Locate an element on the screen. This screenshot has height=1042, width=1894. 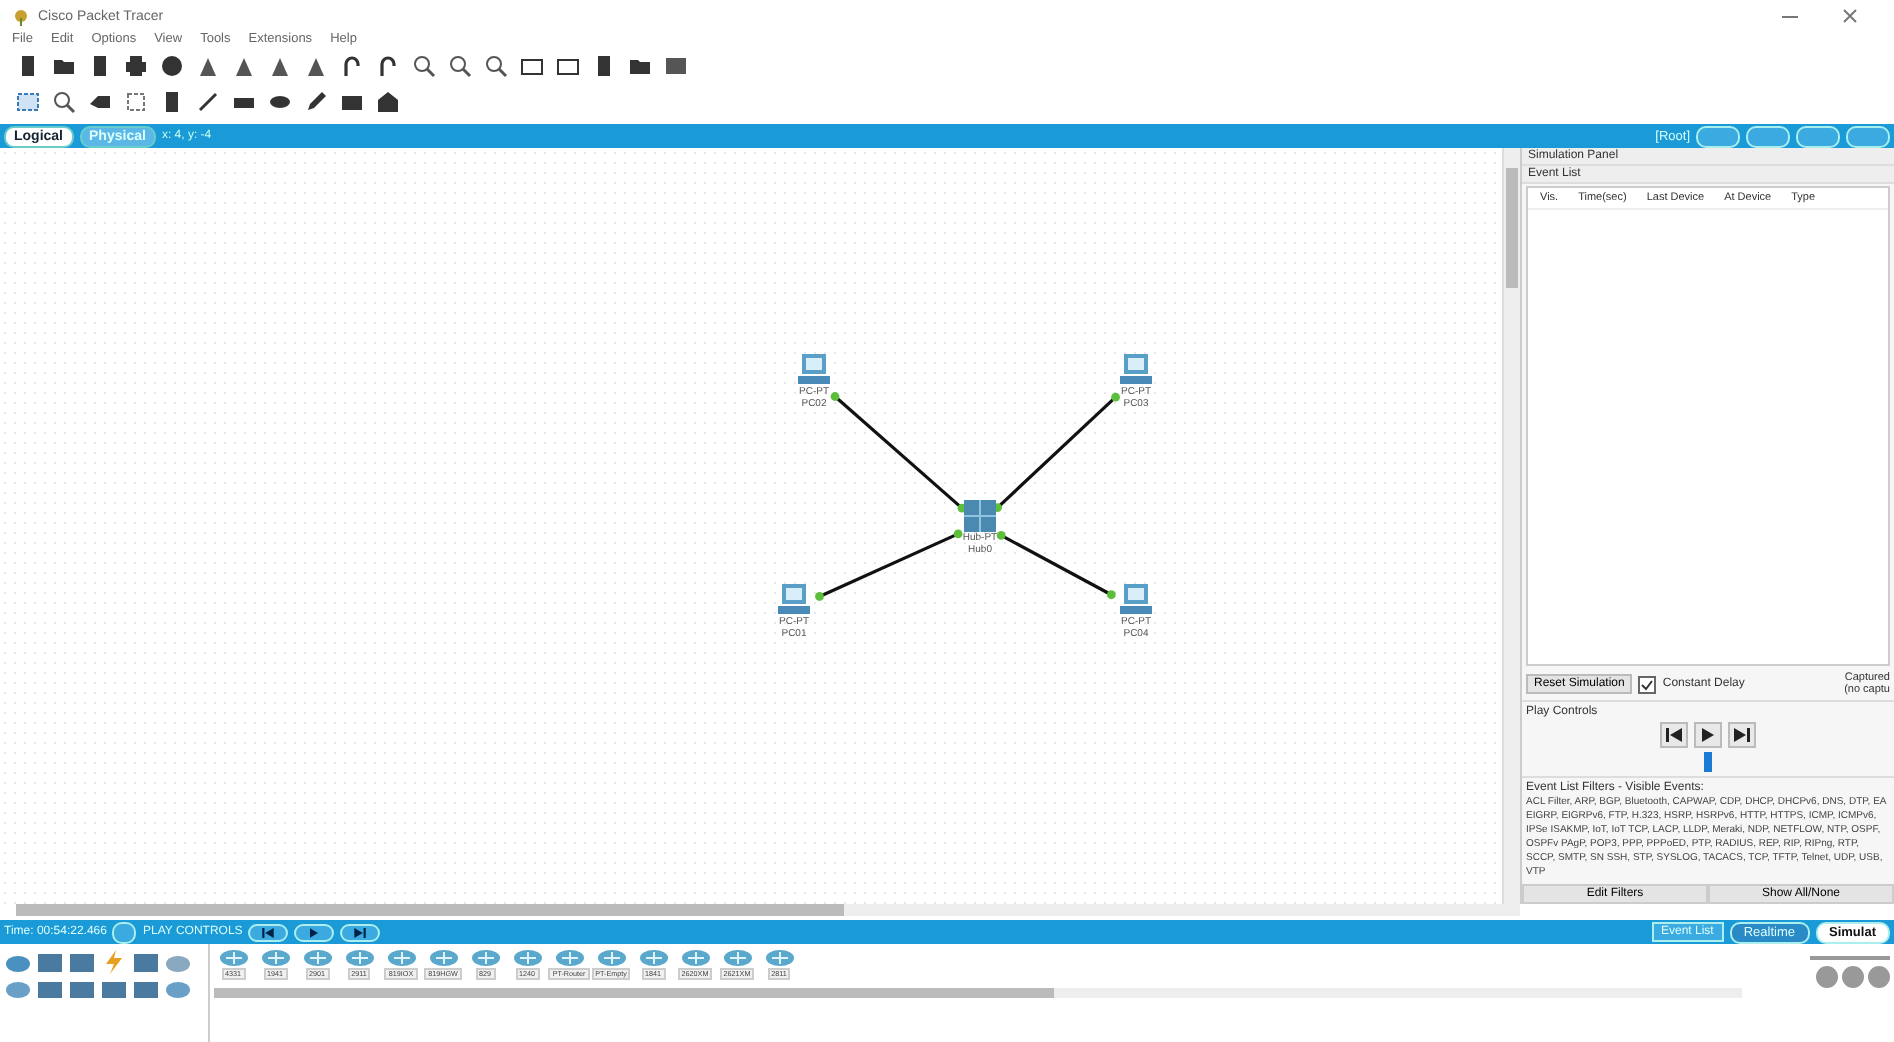
zoom-icon is located at coordinates (460, 66).